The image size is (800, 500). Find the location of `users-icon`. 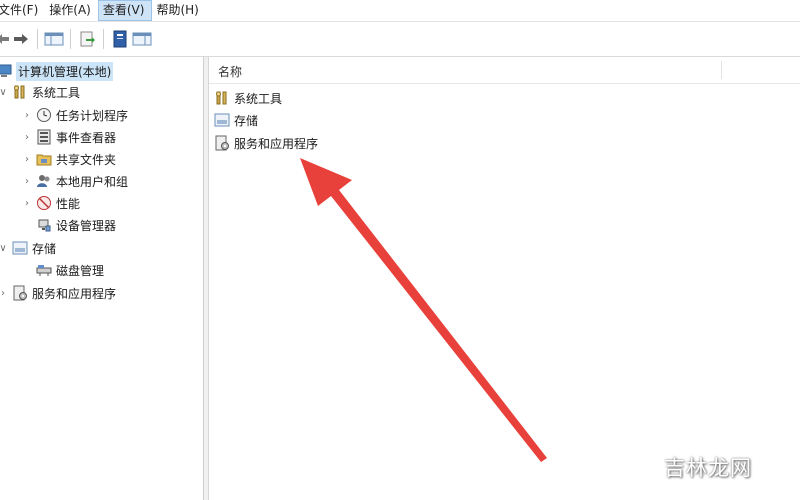

users-icon is located at coordinates (44, 181).